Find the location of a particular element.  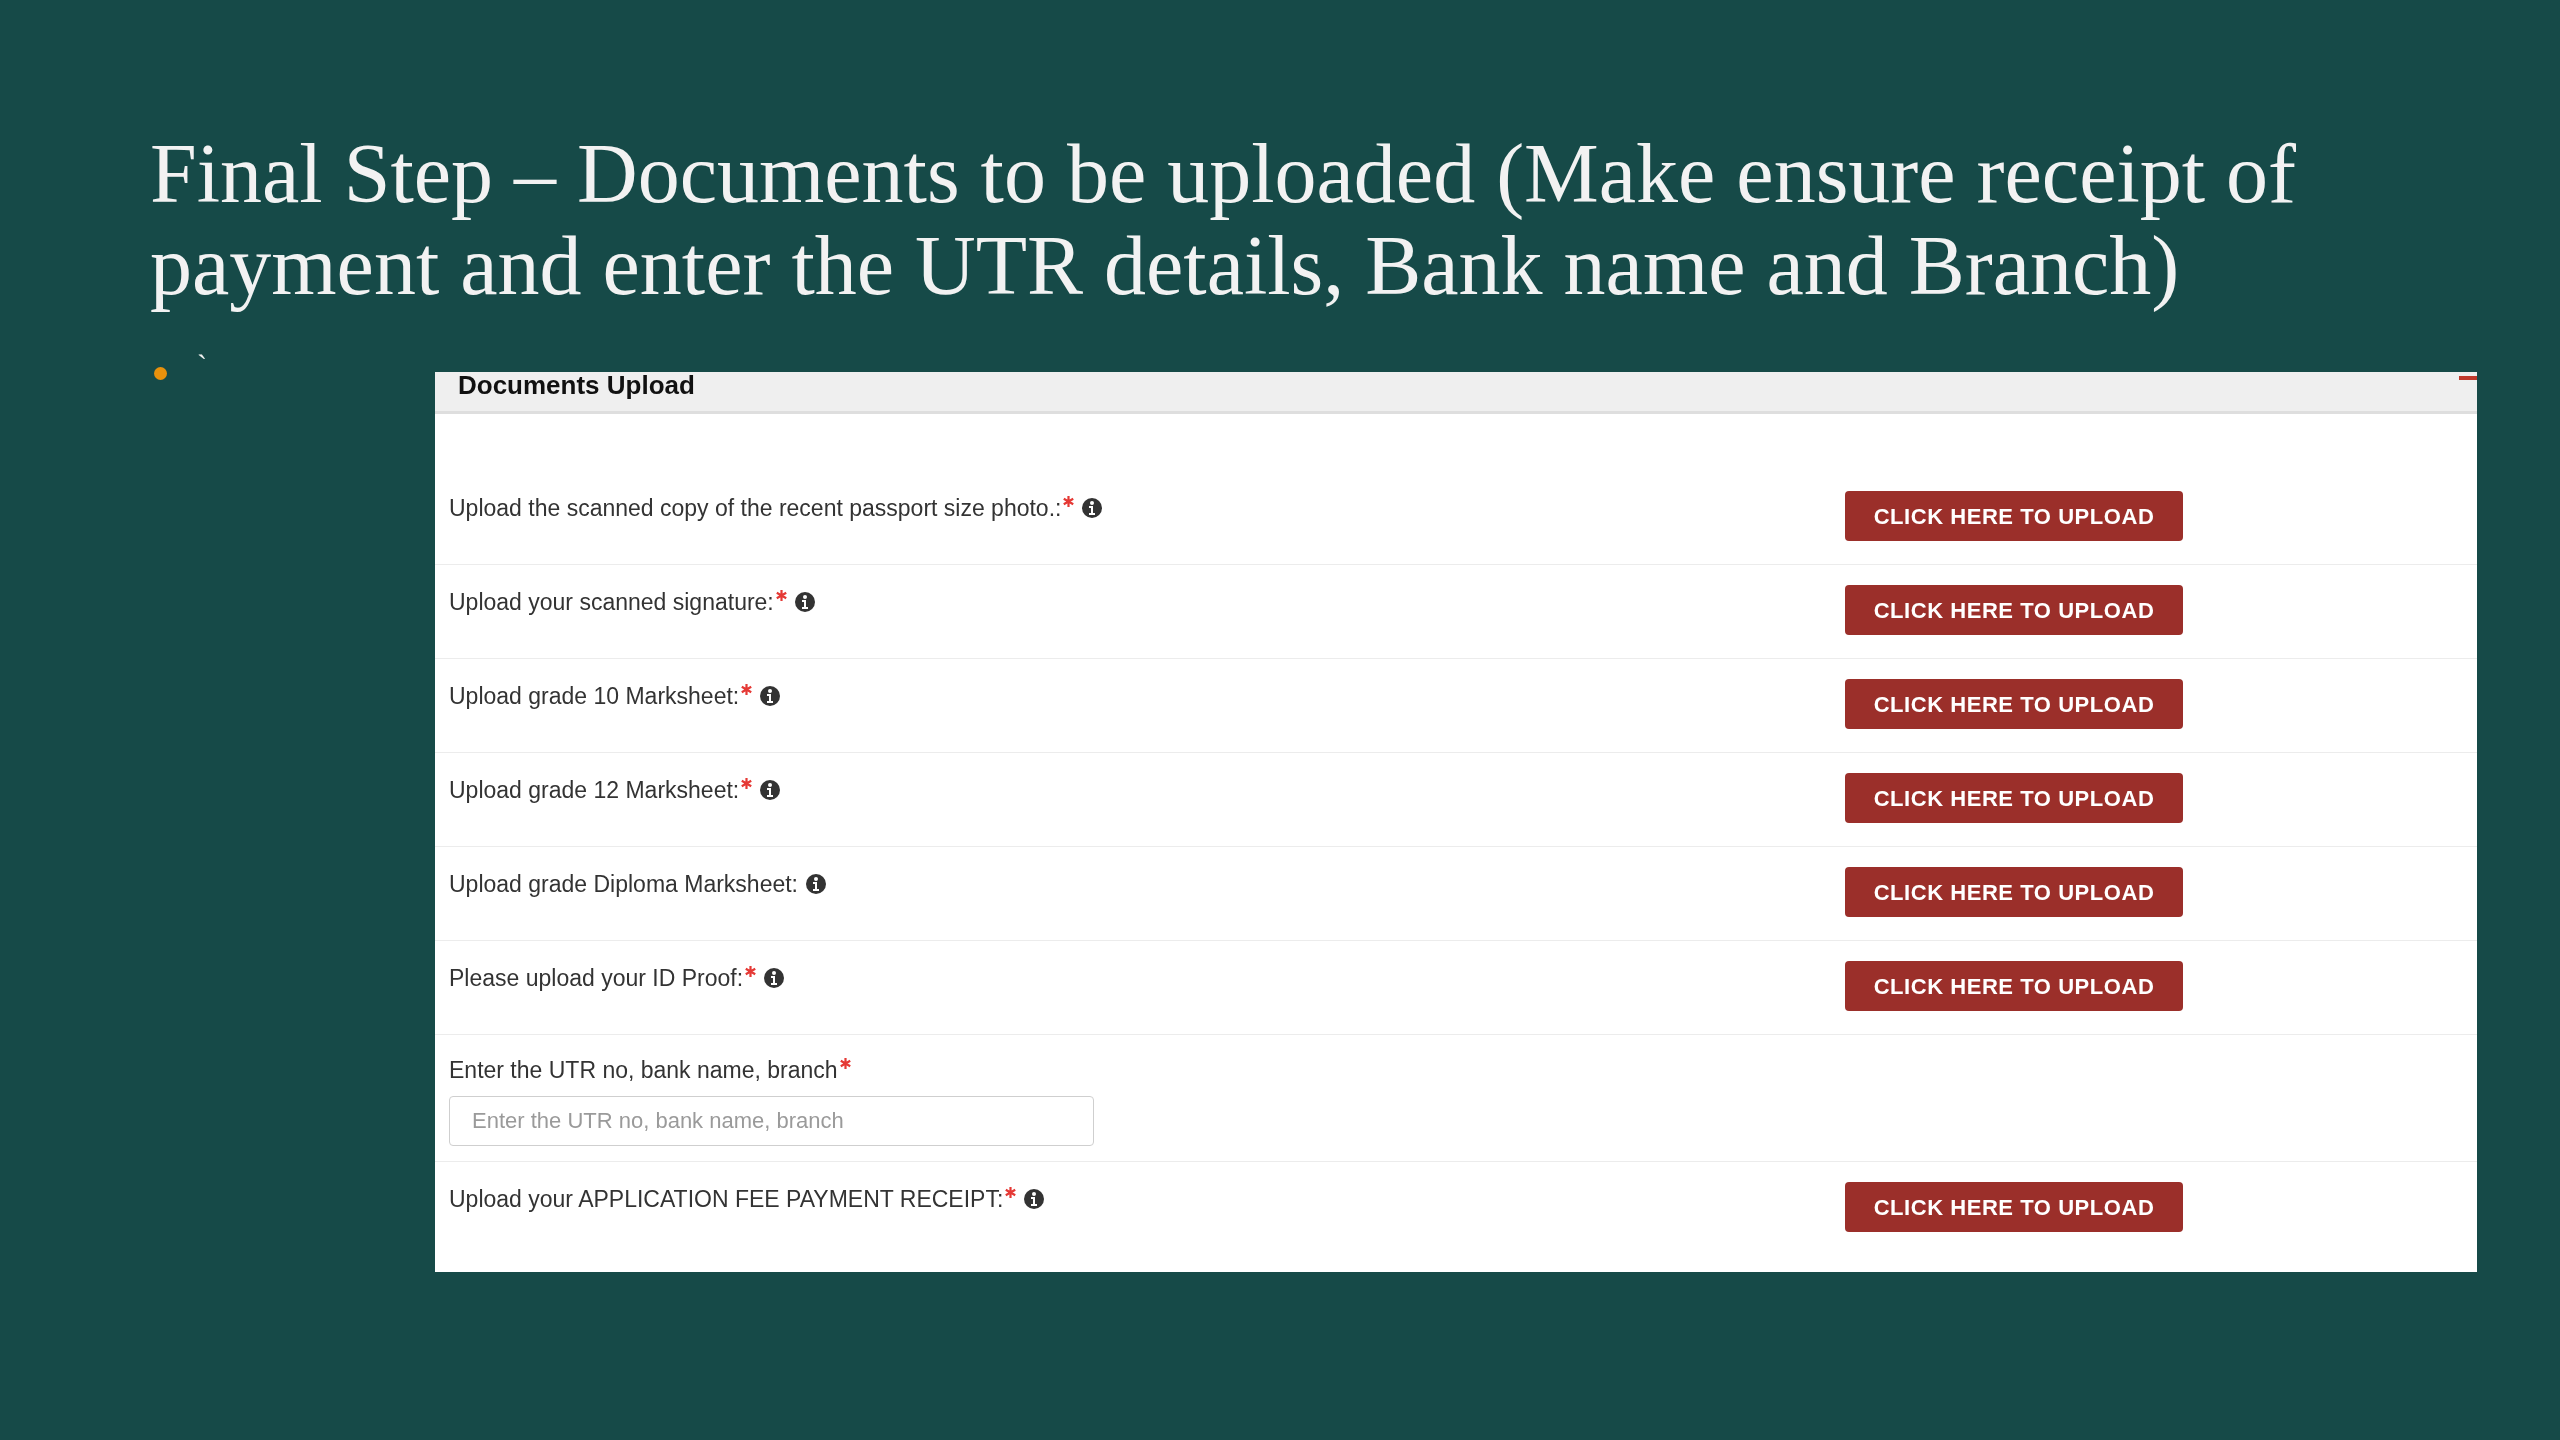

field-label: Please upload your ID Proof: is located at coordinates (596, 978).